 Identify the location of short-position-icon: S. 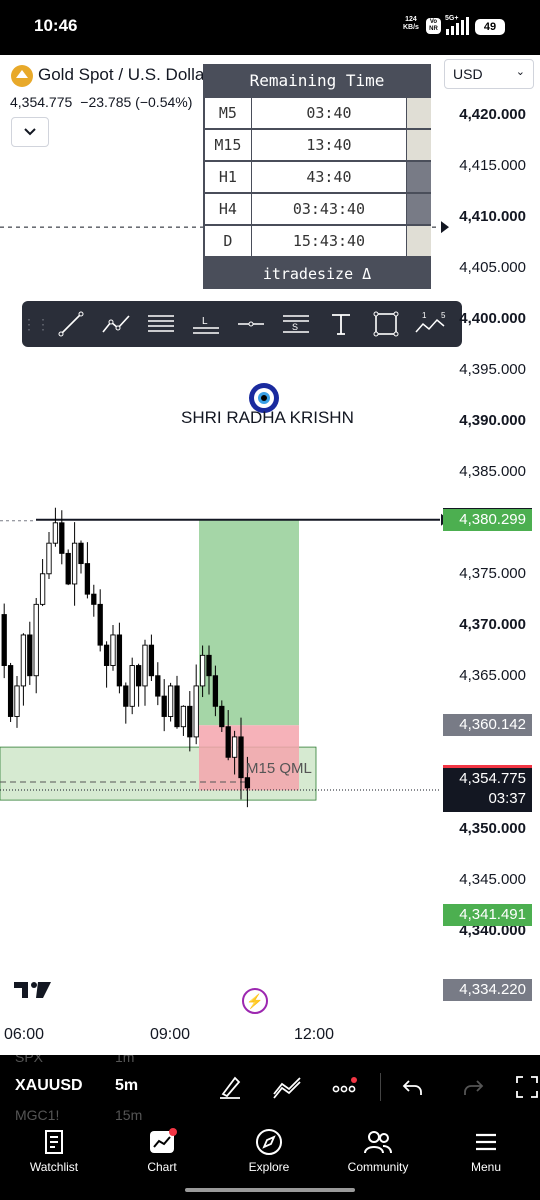
(295, 324).